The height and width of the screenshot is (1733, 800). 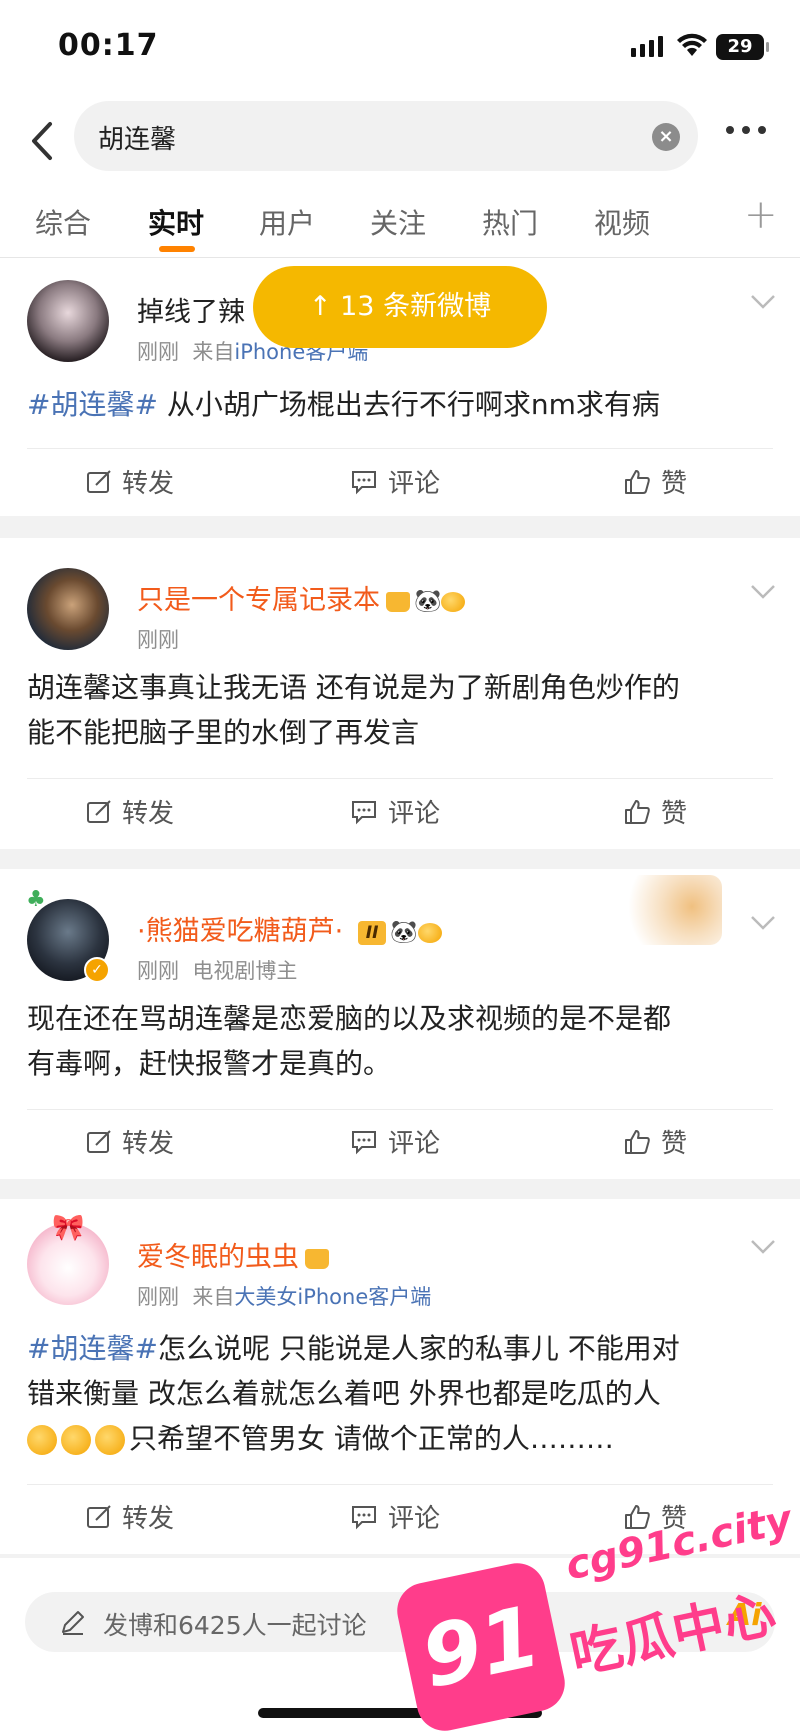 I want to click on clear-icon: ×, so click(x=666, y=137).